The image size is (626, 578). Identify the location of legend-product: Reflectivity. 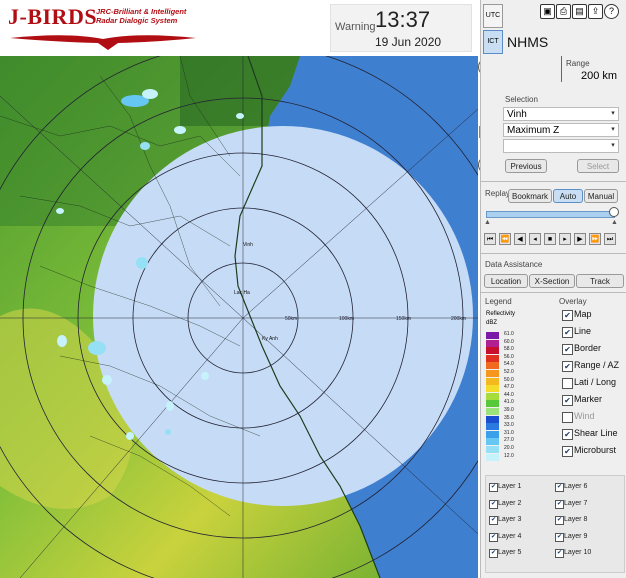
(501, 314).